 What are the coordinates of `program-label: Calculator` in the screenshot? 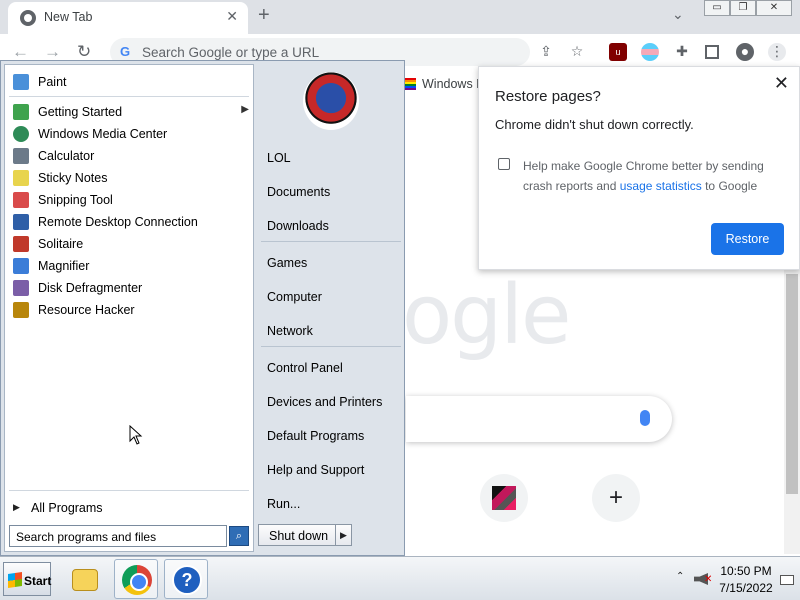 It's located at (66, 156).